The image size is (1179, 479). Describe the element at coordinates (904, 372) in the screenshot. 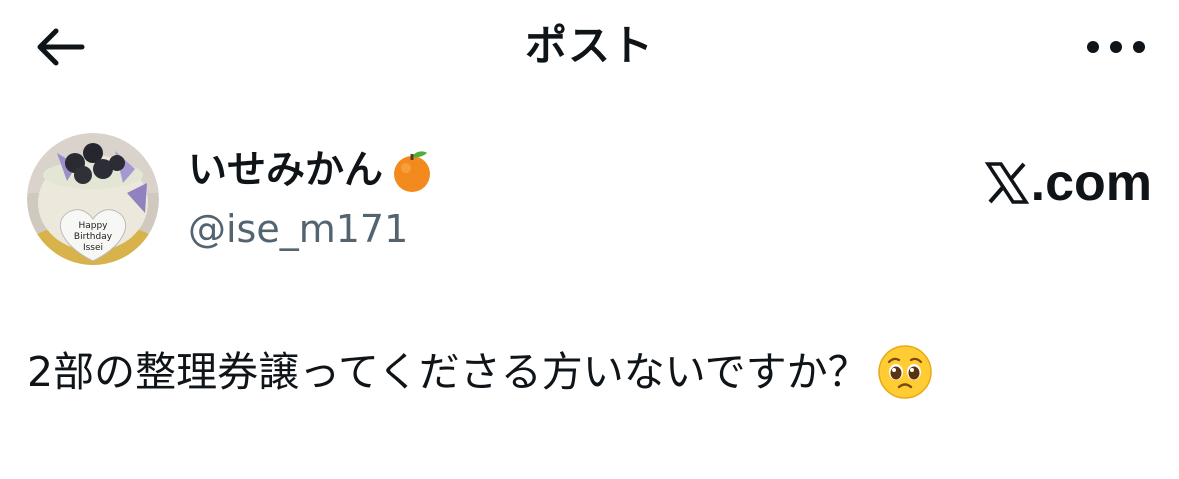

I see `pleading-face-icon` at that location.